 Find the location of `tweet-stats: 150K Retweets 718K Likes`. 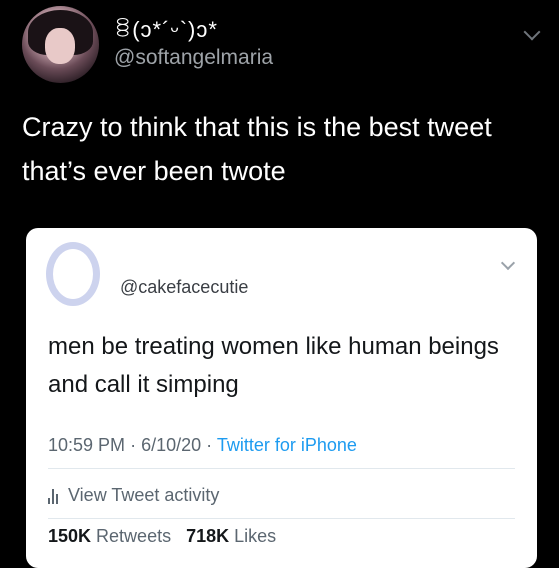

tweet-stats: 150K Retweets 718K Likes is located at coordinates (162, 536).